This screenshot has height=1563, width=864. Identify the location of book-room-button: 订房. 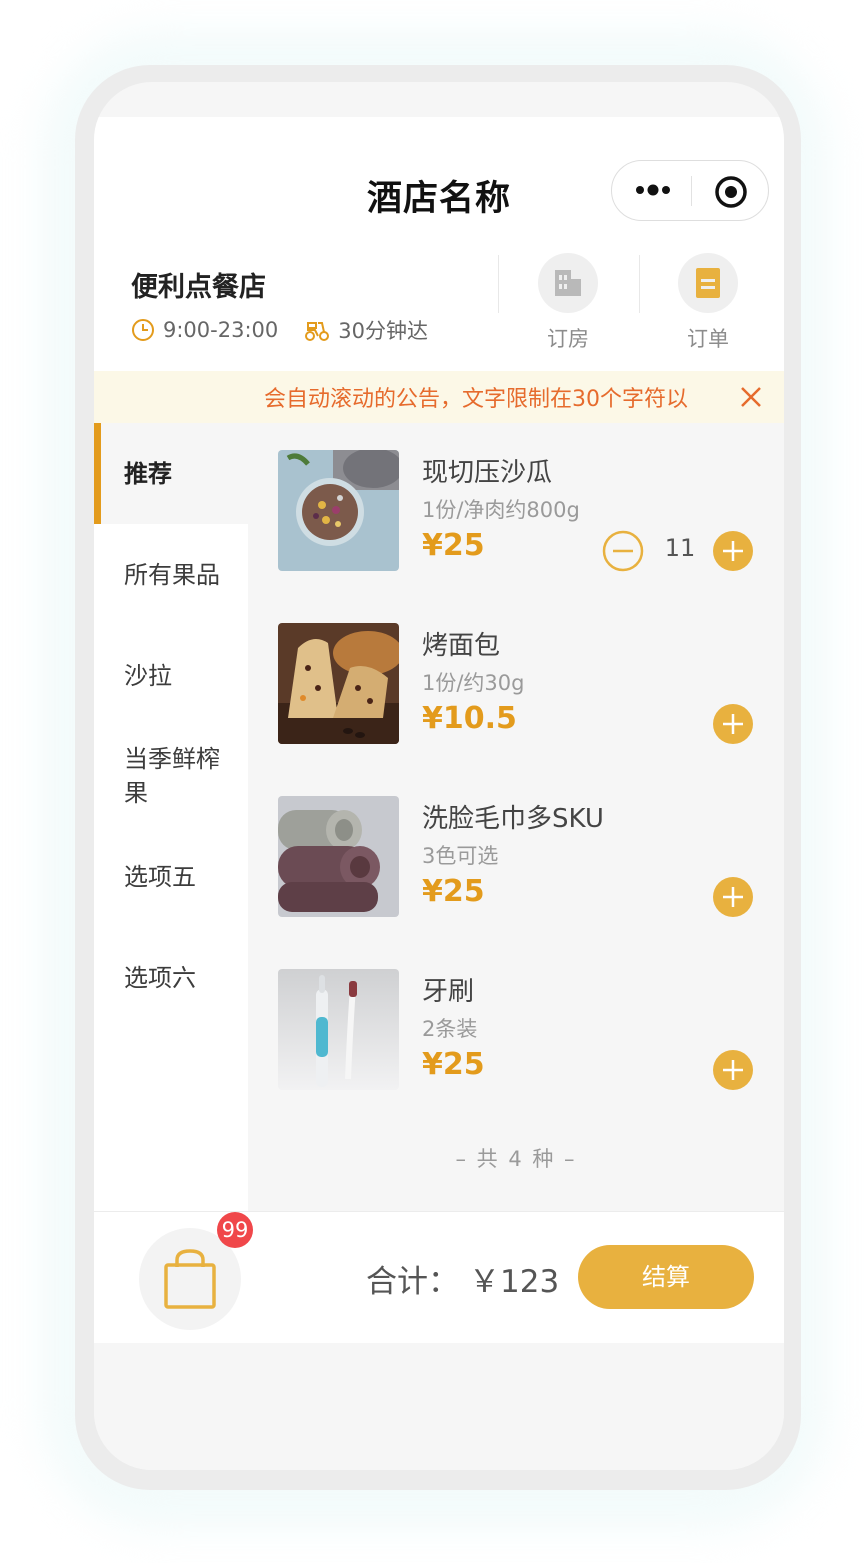
(568, 303).